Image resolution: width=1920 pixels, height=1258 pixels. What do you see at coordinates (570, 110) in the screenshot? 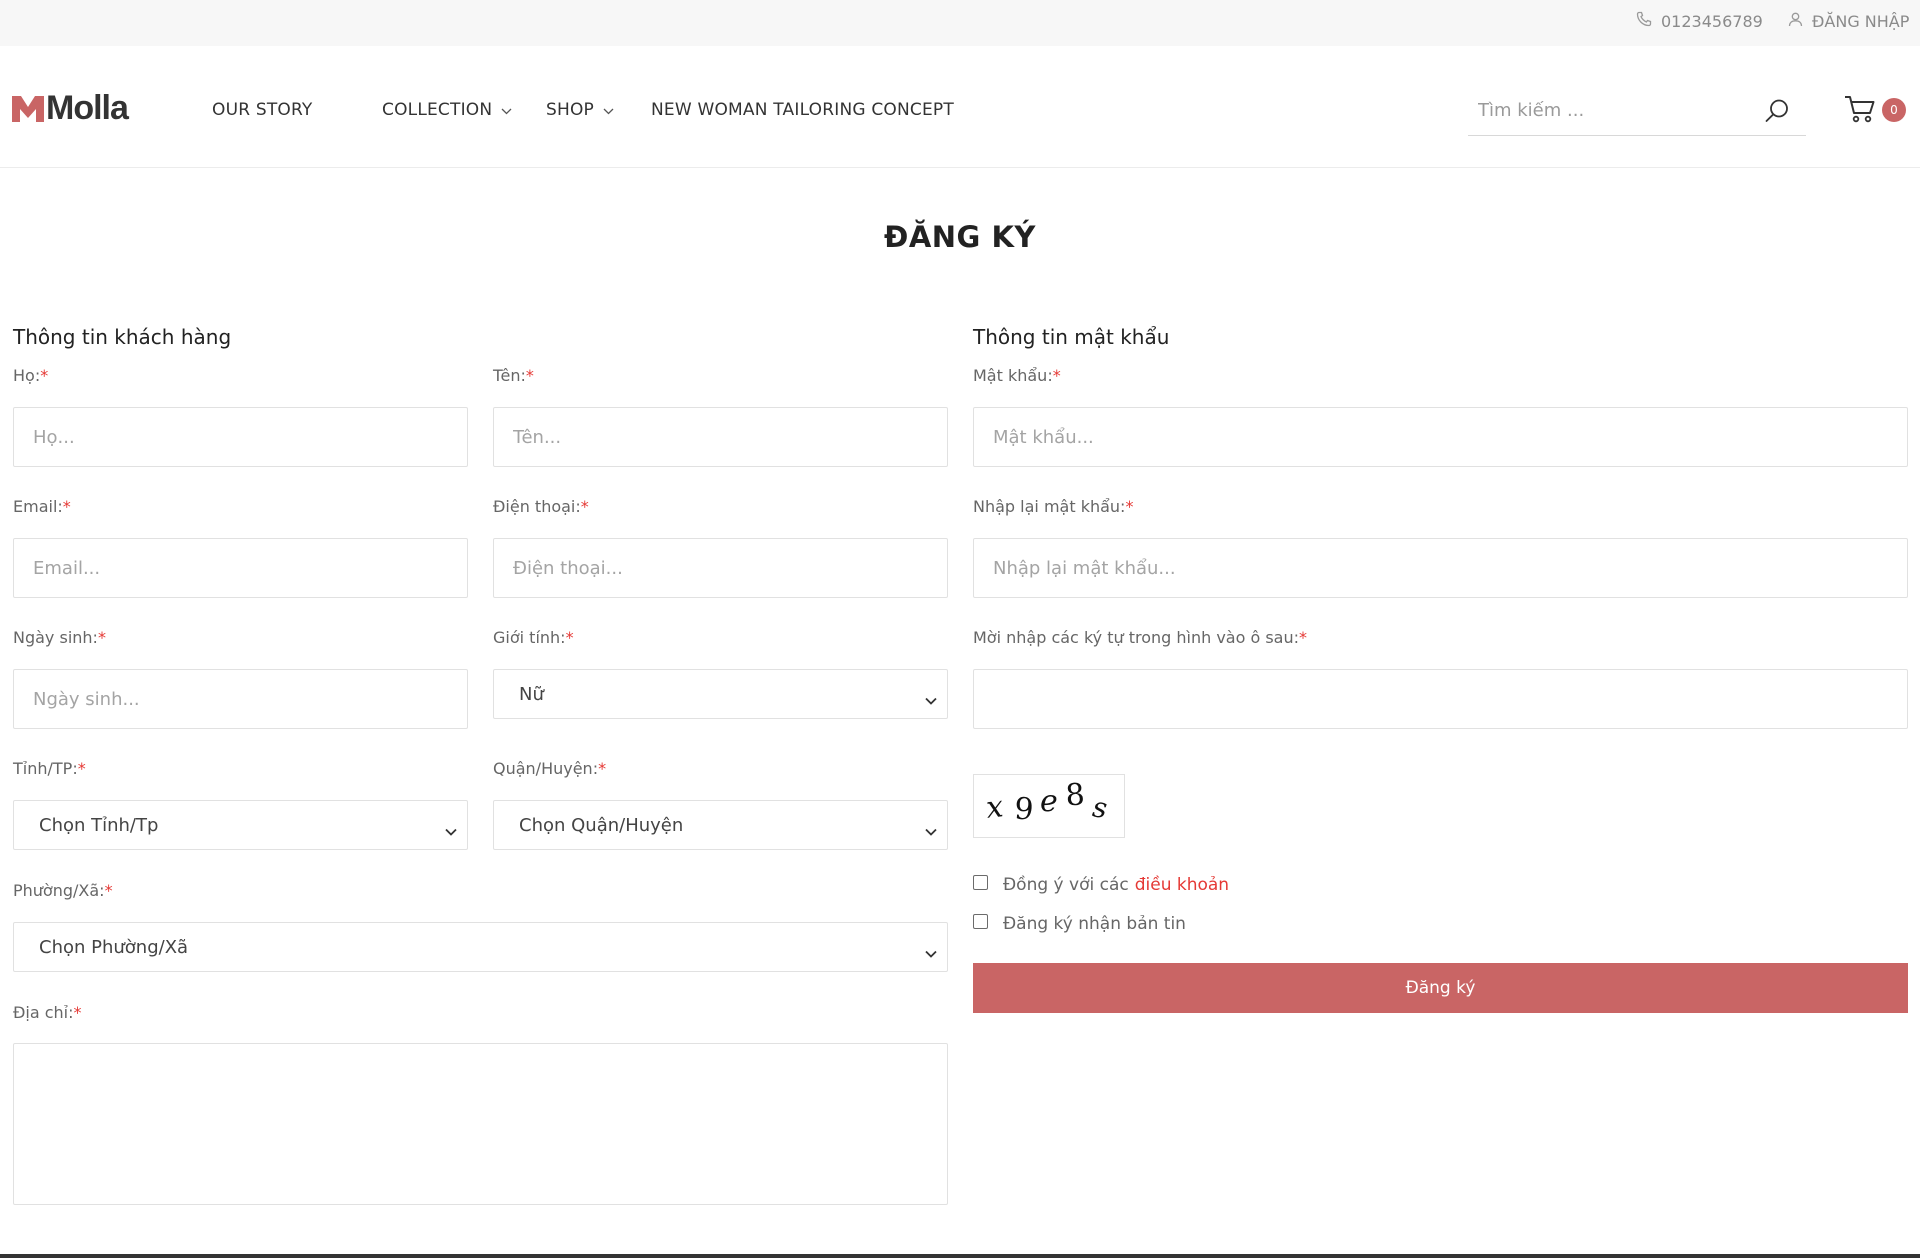
I see `nav-label: SHOP` at bounding box center [570, 110].